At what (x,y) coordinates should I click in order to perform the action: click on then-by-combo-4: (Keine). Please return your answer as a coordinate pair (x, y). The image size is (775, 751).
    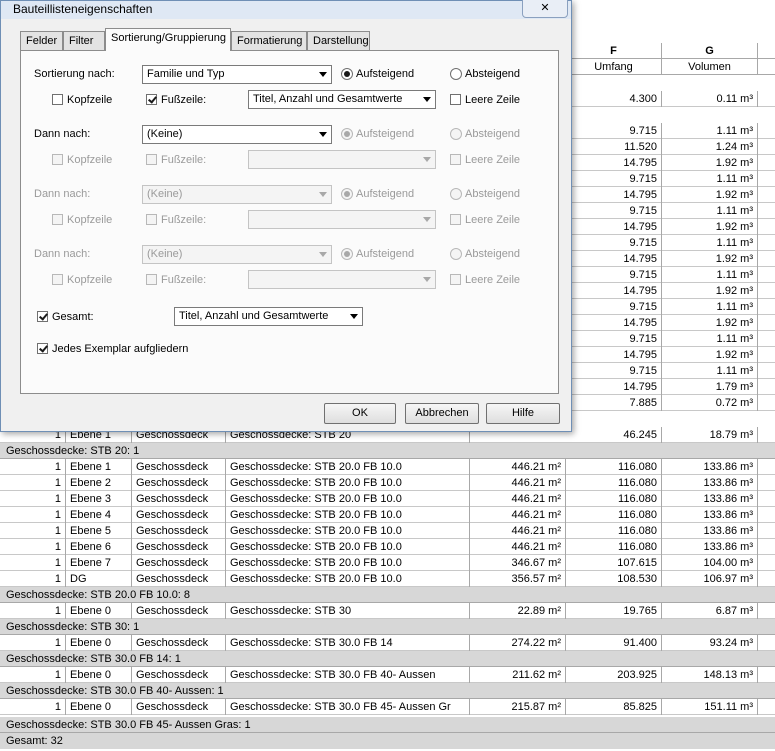
    Looking at the image, I should click on (237, 254).